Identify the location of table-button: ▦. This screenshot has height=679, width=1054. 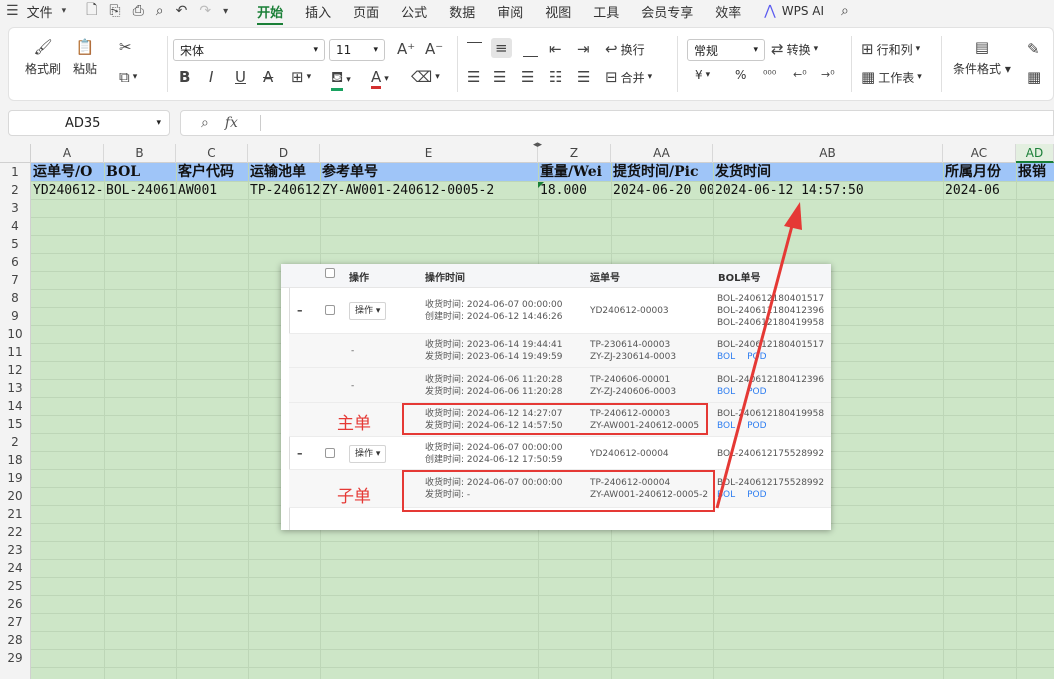
(1034, 77).